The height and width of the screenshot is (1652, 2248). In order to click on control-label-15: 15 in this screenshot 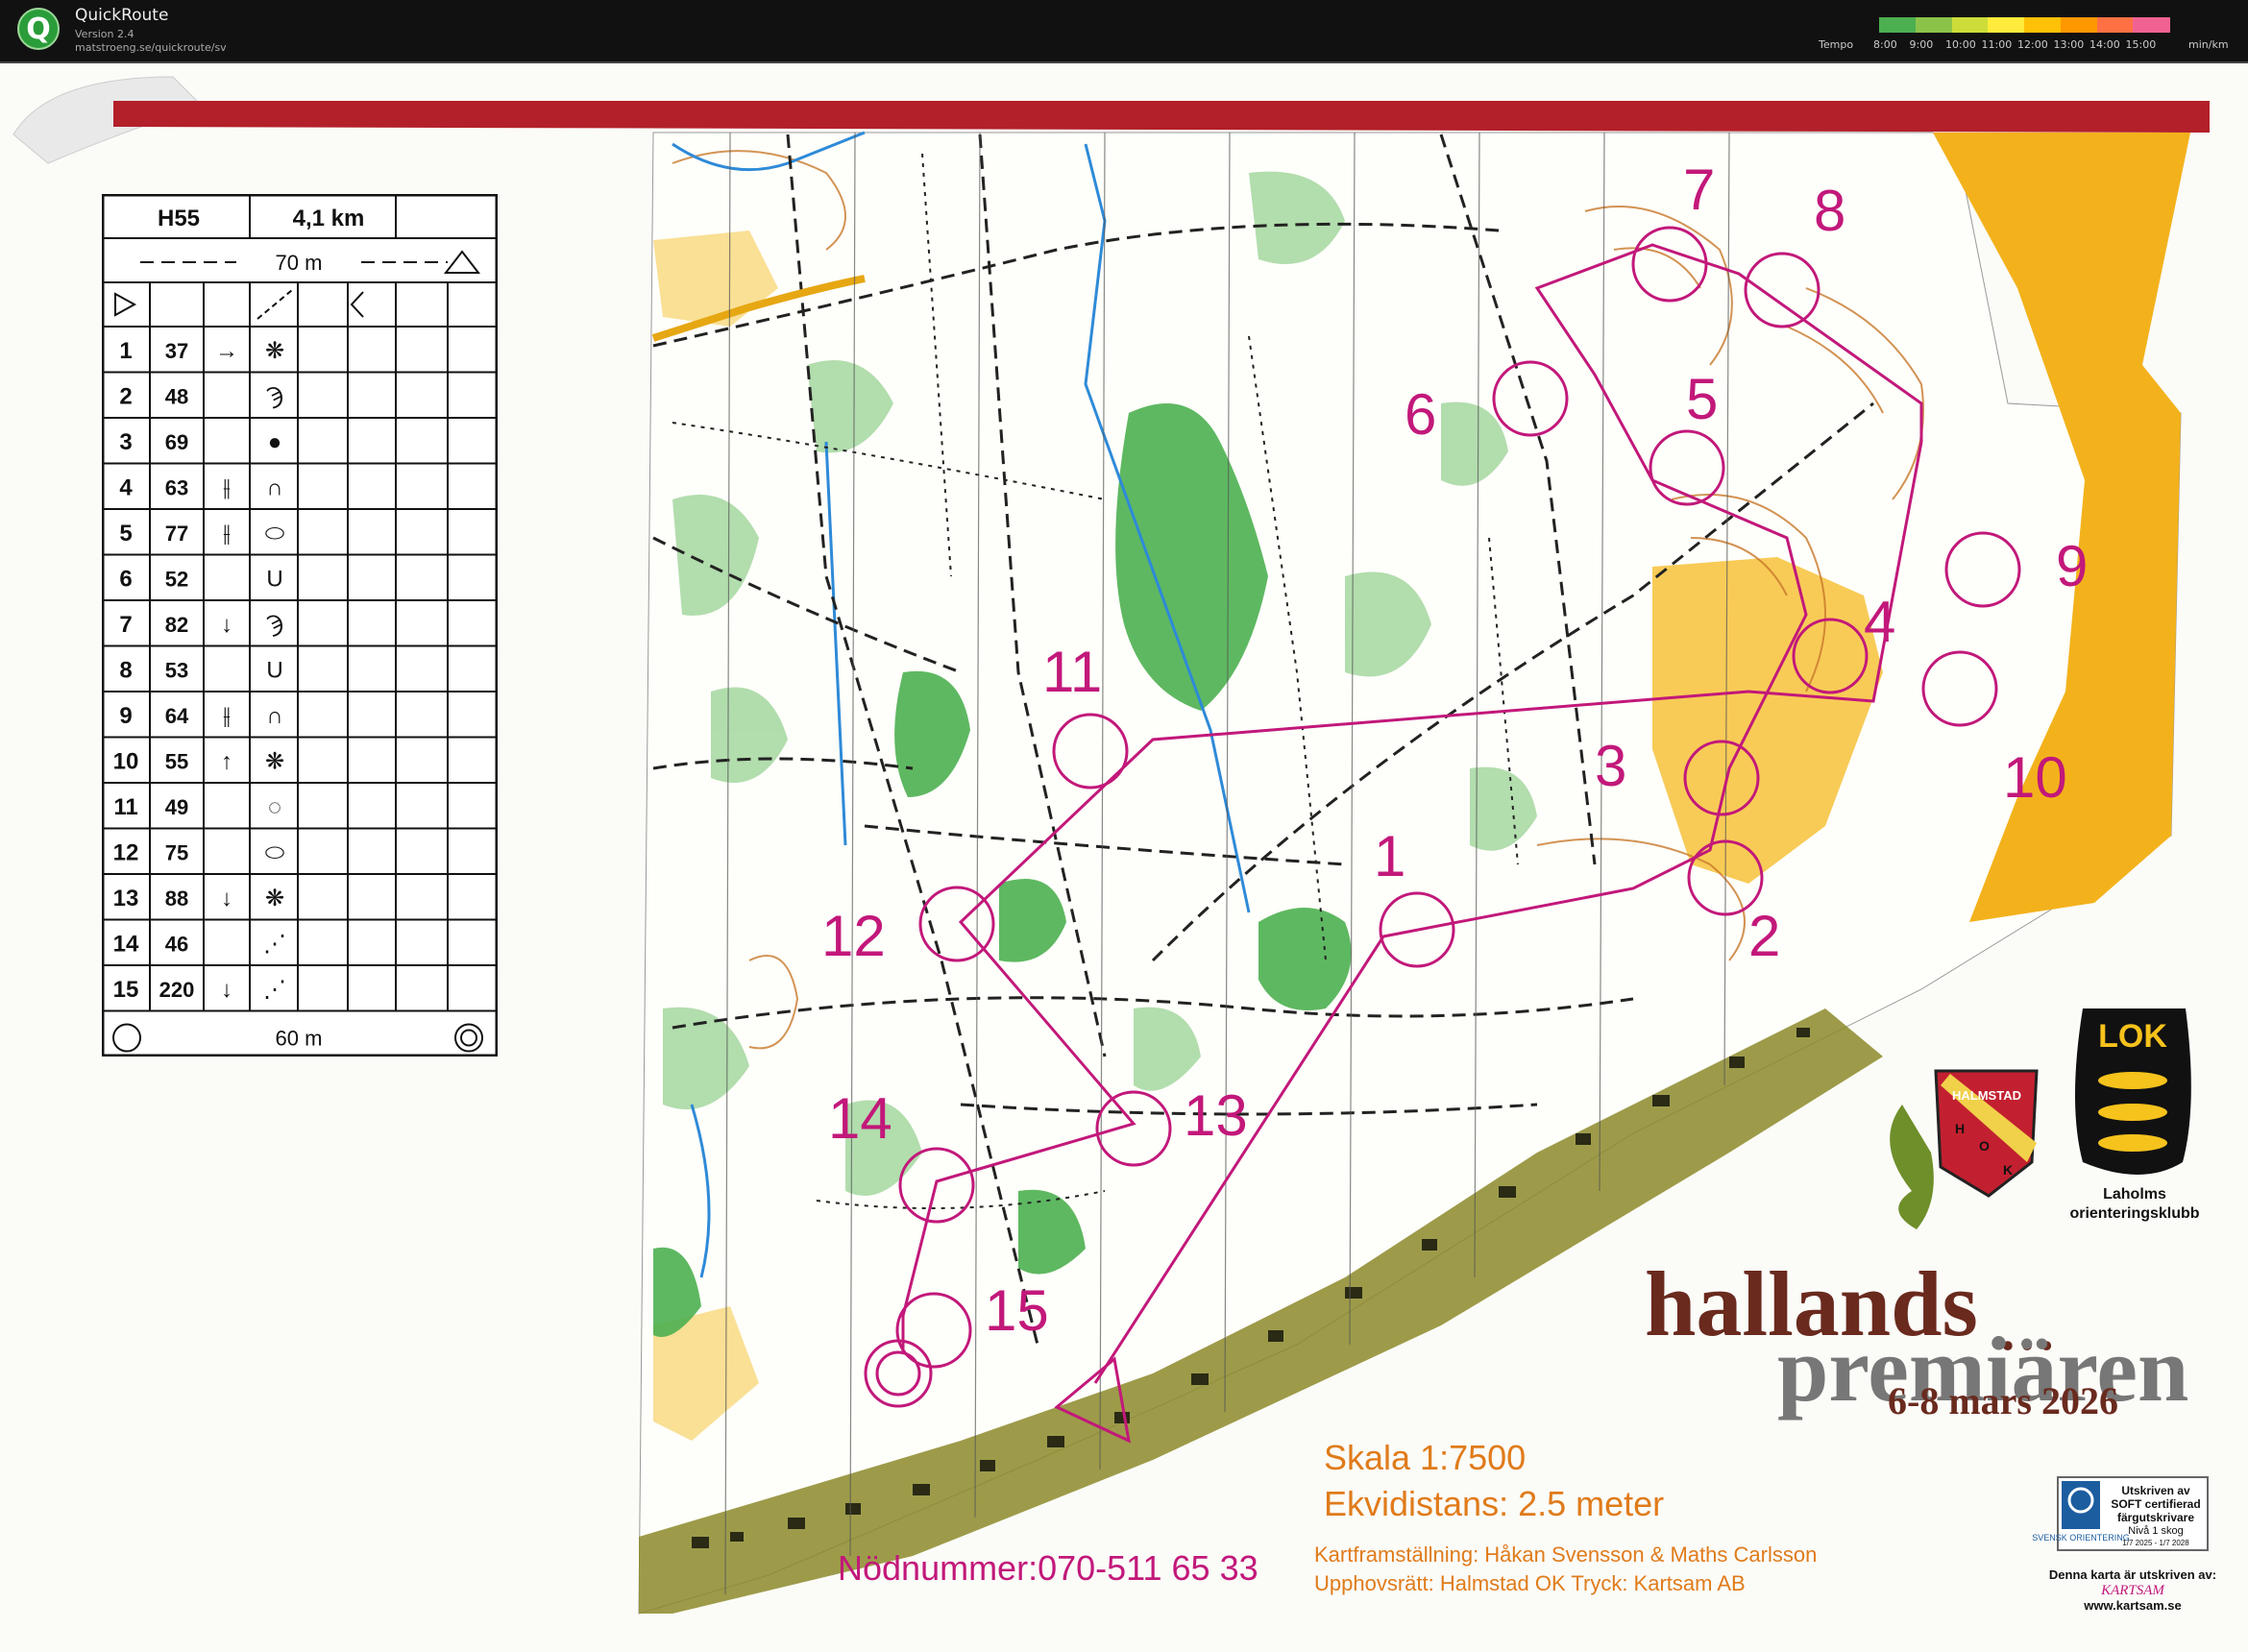, I will do `click(1017, 1310)`.